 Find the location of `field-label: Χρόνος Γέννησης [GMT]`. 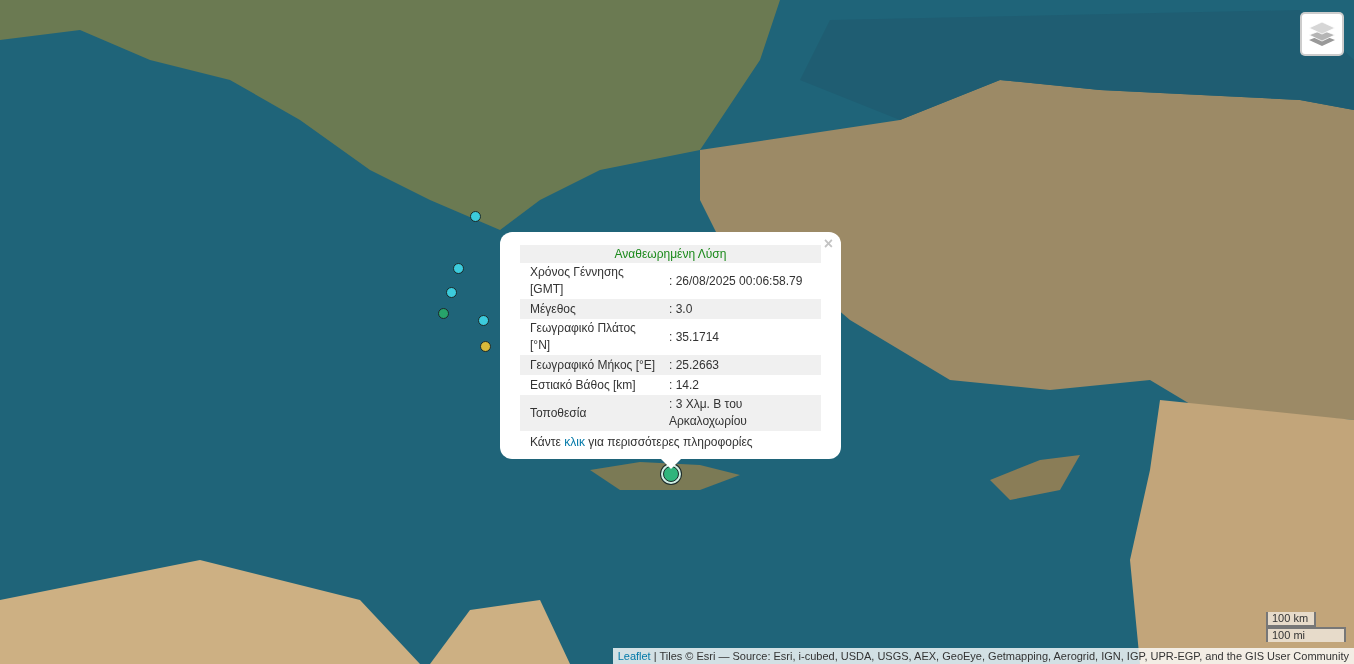

field-label: Χρόνος Γέννησης [GMT] is located at coordinates (577, 281).